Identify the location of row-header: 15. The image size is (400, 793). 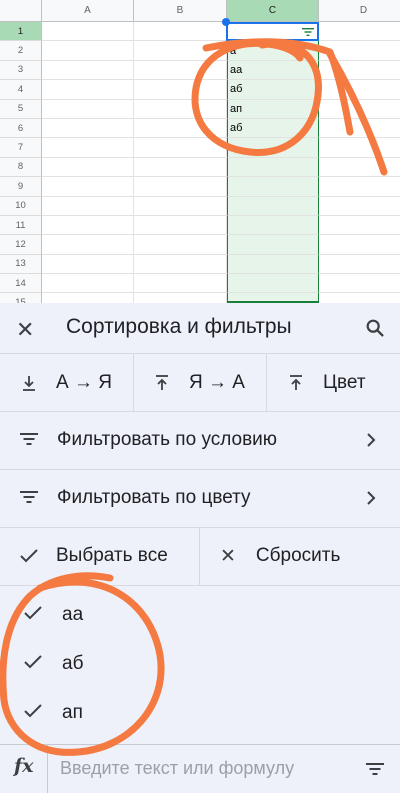
(21, 298).